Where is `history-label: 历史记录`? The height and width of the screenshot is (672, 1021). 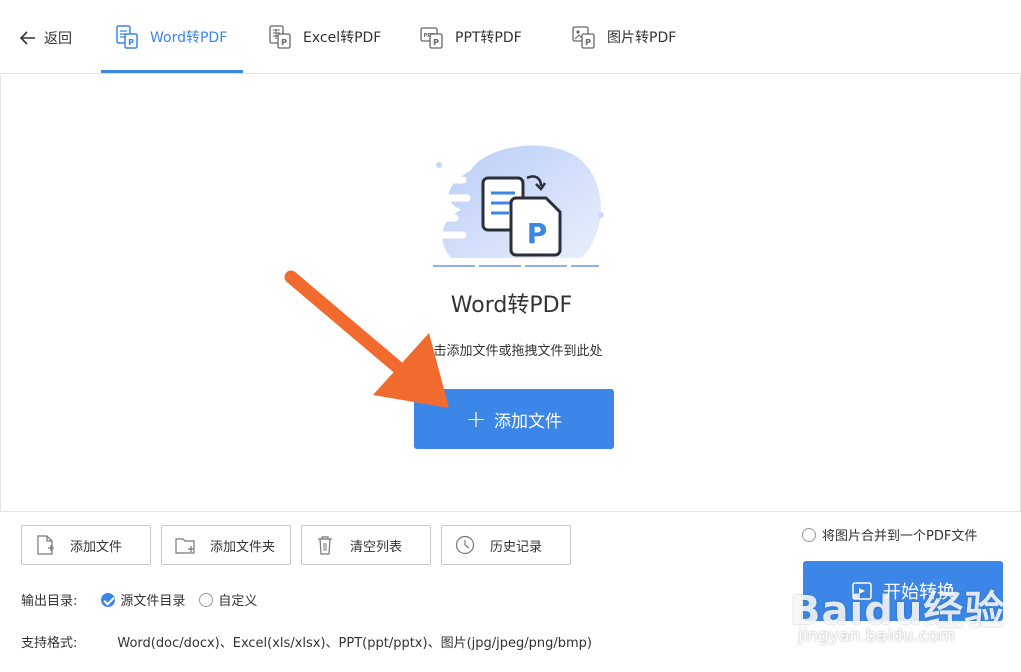
history-label: 历史记录 is located at coordinates (516, 547).